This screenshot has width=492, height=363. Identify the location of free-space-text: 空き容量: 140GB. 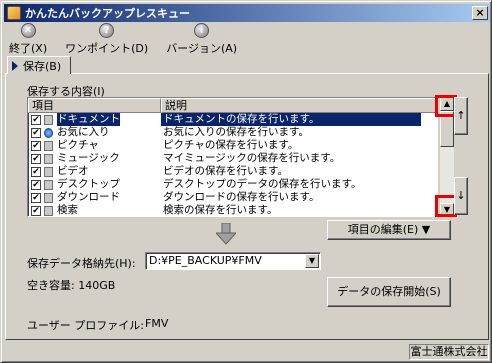
(71, 285).